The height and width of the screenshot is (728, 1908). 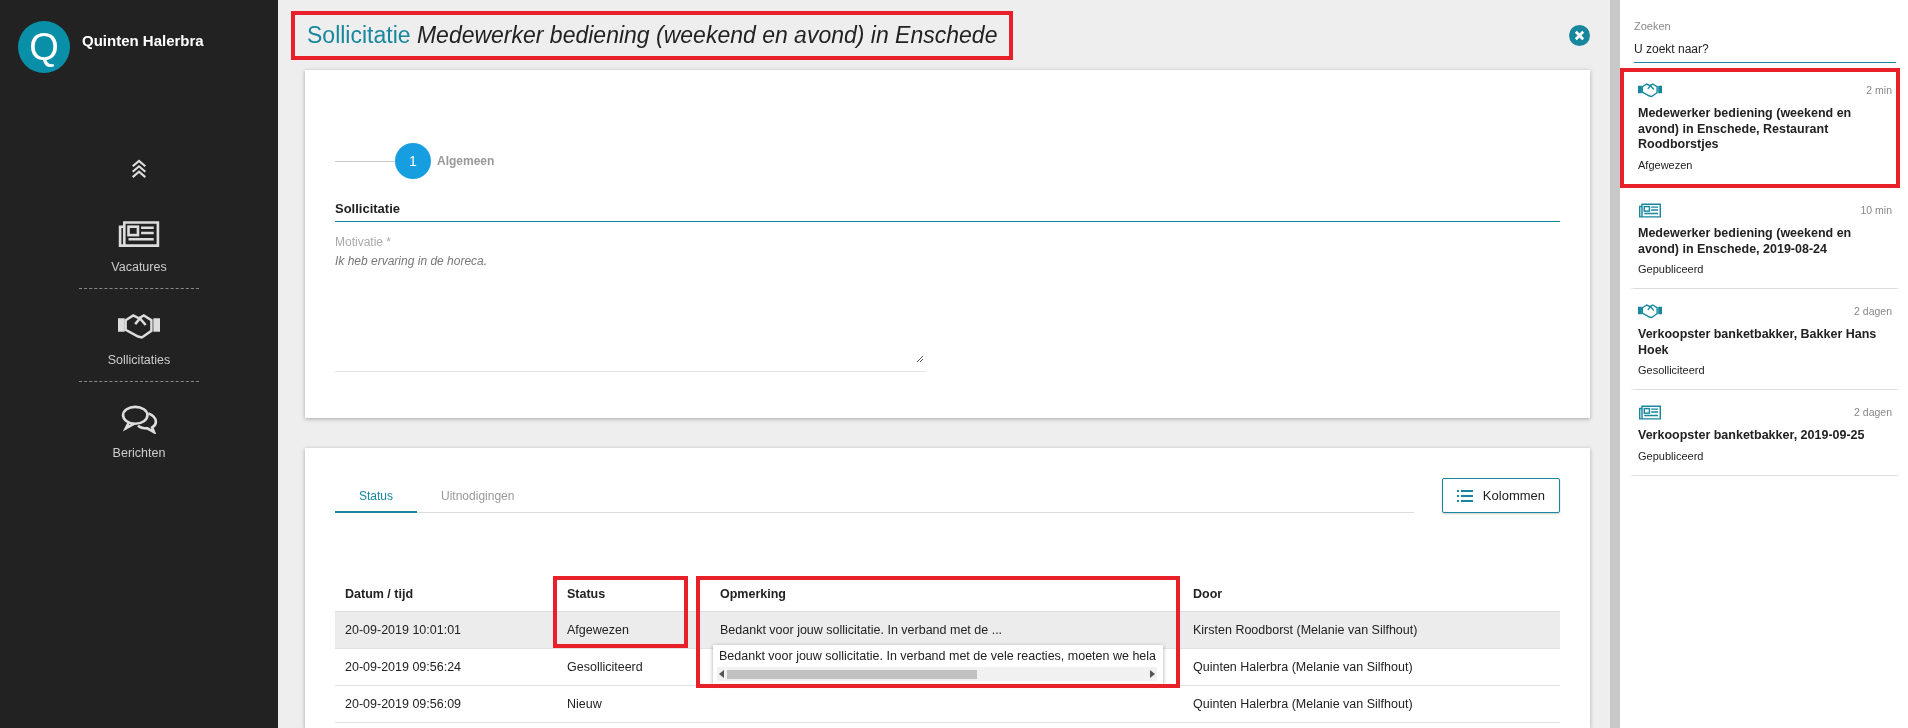 What do you see at coordinates (652, 35) in the screenshot?
I see `page-title: Sollicitatie Medewerker bediening (weekend en avond) in Enschede` at bounding box center [652, 35].